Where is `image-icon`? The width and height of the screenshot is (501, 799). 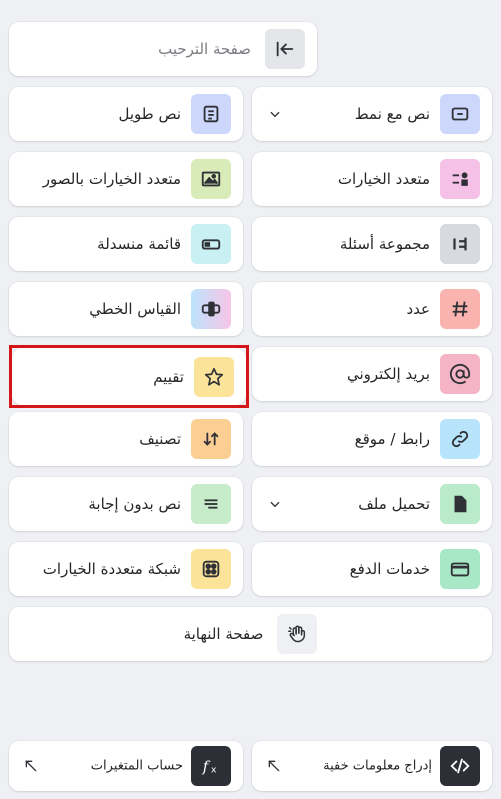
image-icon is located at coordinates (211, 179).